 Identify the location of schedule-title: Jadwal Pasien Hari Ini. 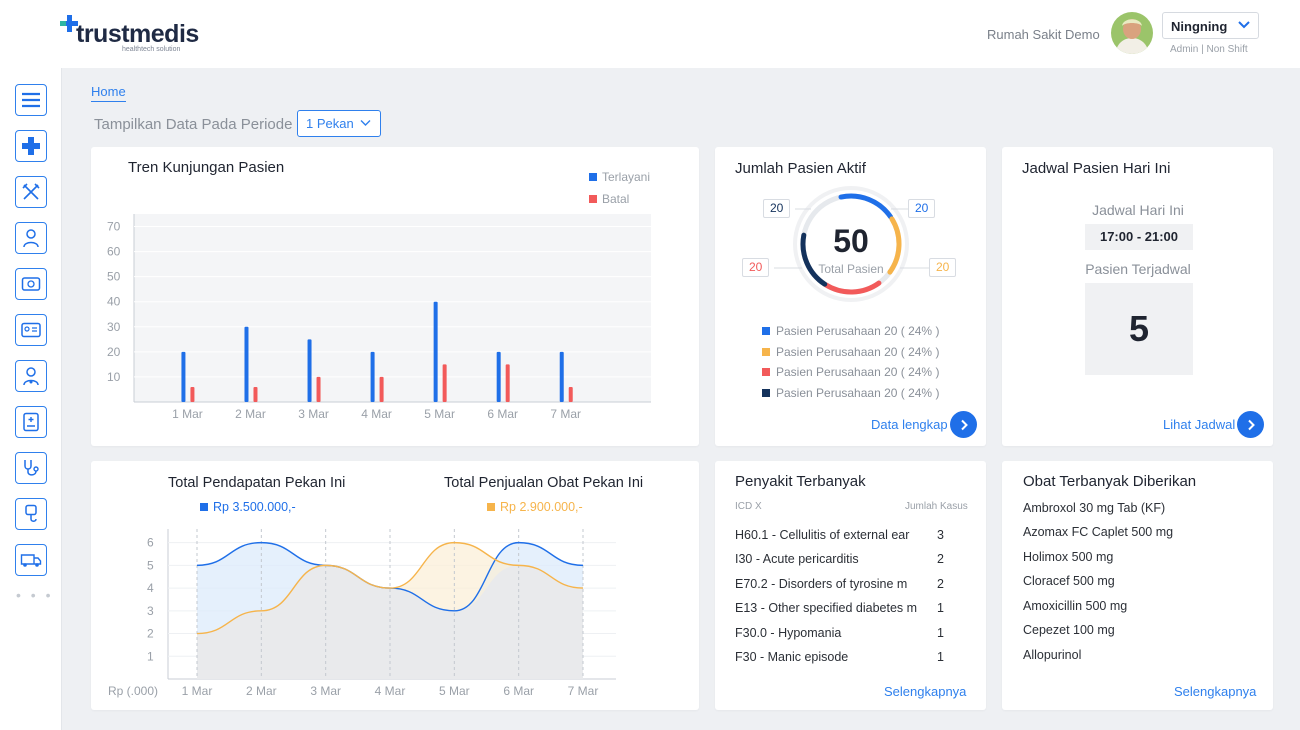
(1096, 168).